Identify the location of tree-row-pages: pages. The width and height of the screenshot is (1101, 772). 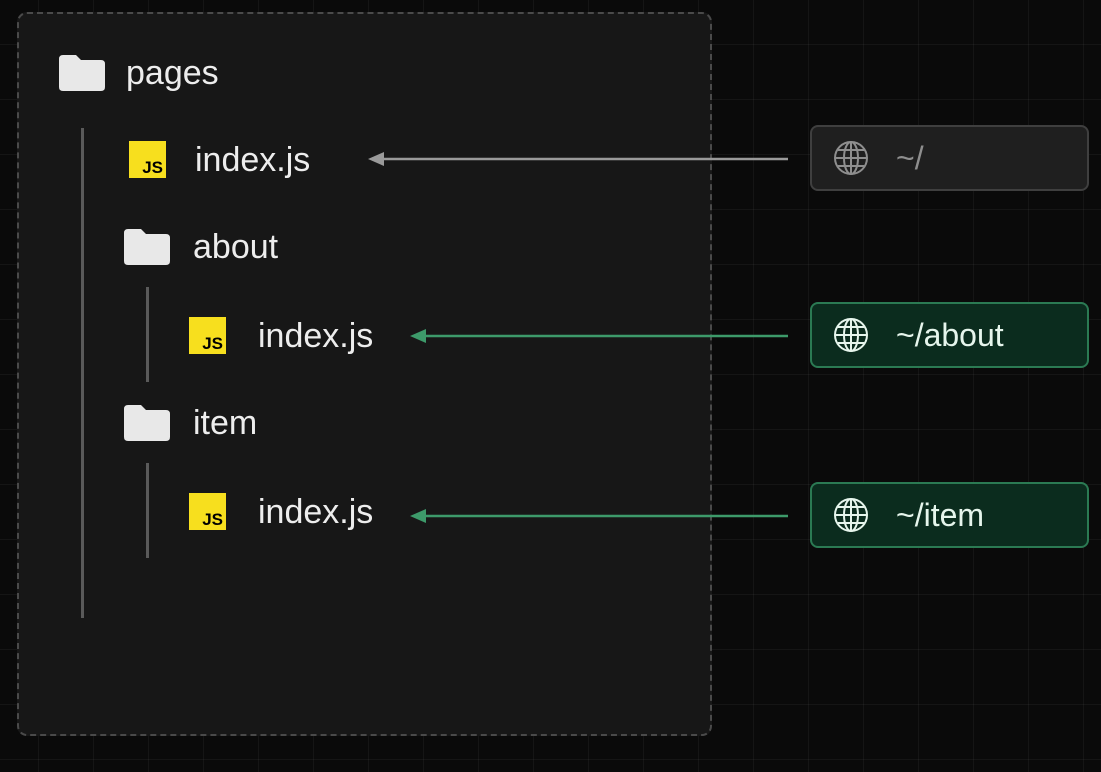
(139, 73).